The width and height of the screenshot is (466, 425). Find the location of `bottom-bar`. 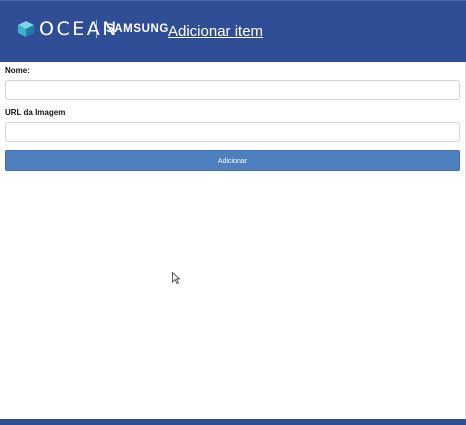

bottom-bar is located at coordinates (233, 422).